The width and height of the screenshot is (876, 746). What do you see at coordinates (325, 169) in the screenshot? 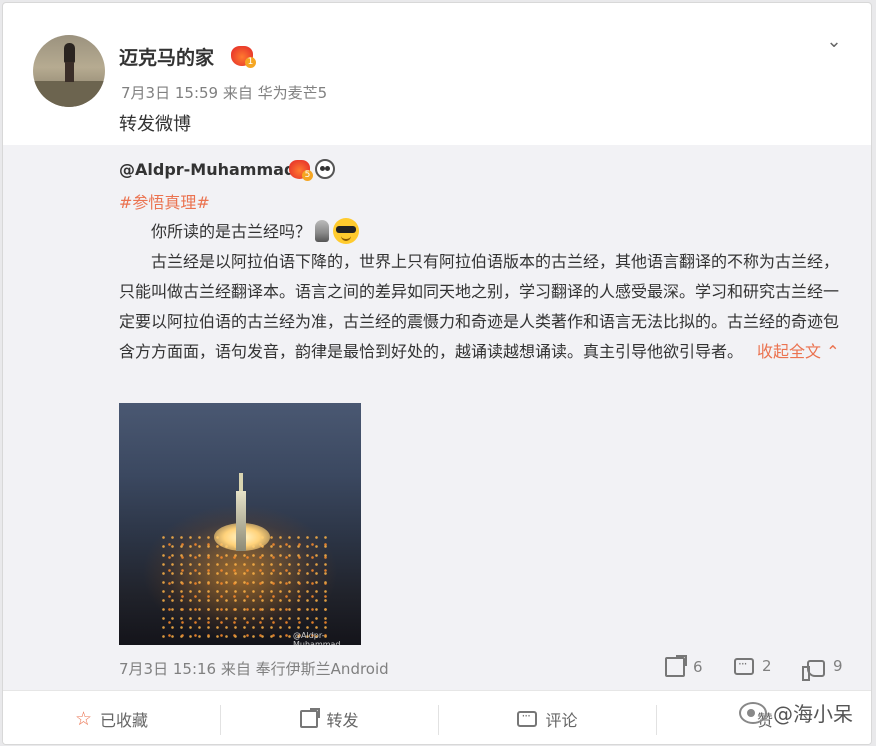
I see `panda-badge-icon` at bounding box center [325, 169].